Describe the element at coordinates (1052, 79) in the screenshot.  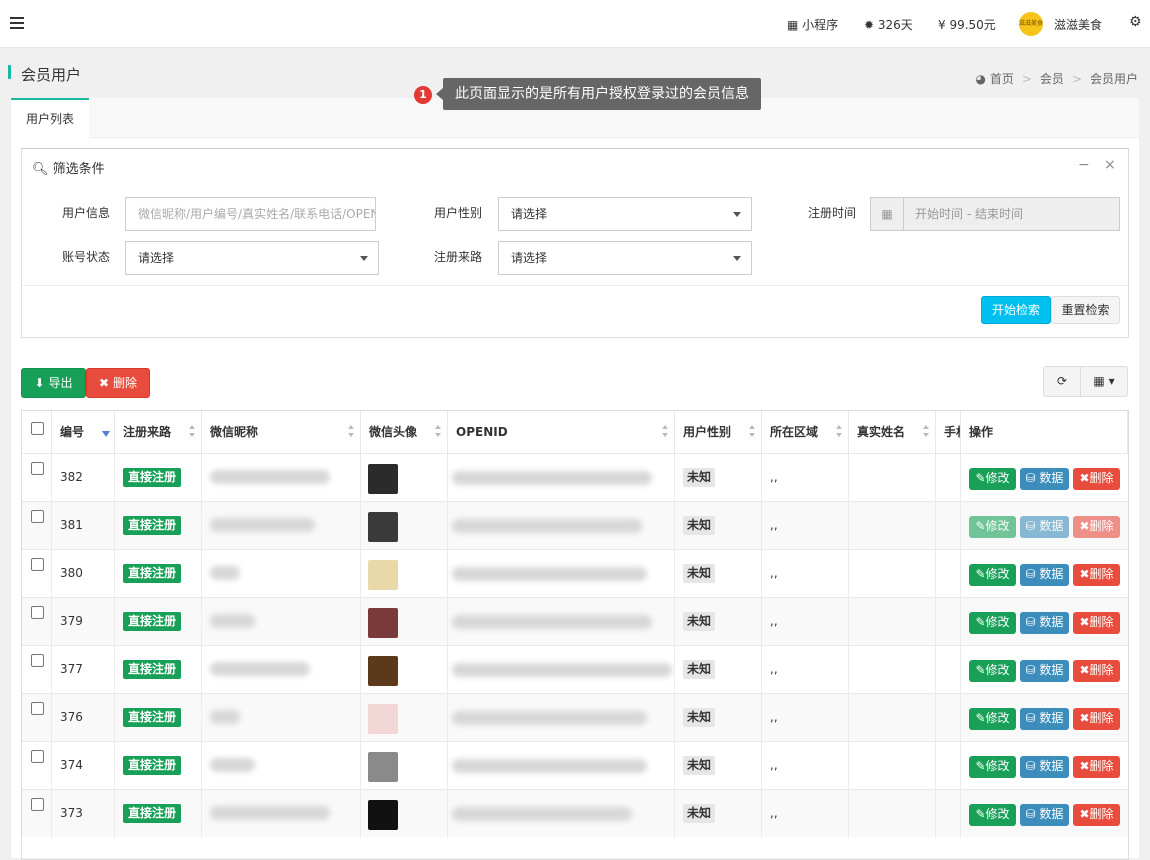
I see `breadcrumb-member: 会员` at that location.